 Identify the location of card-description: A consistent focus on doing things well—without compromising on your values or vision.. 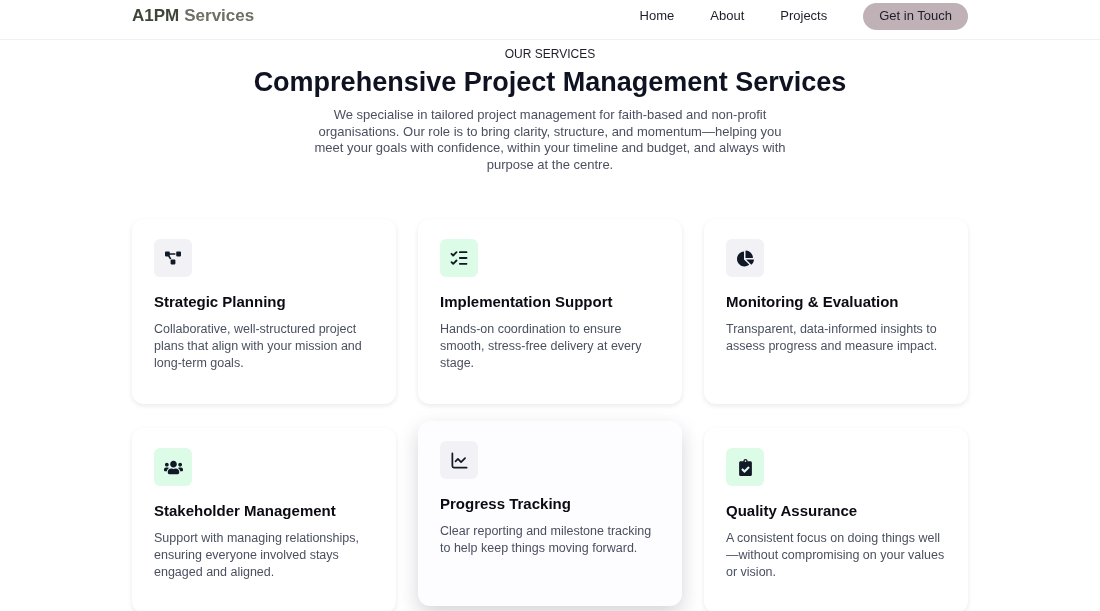
(836, 555).